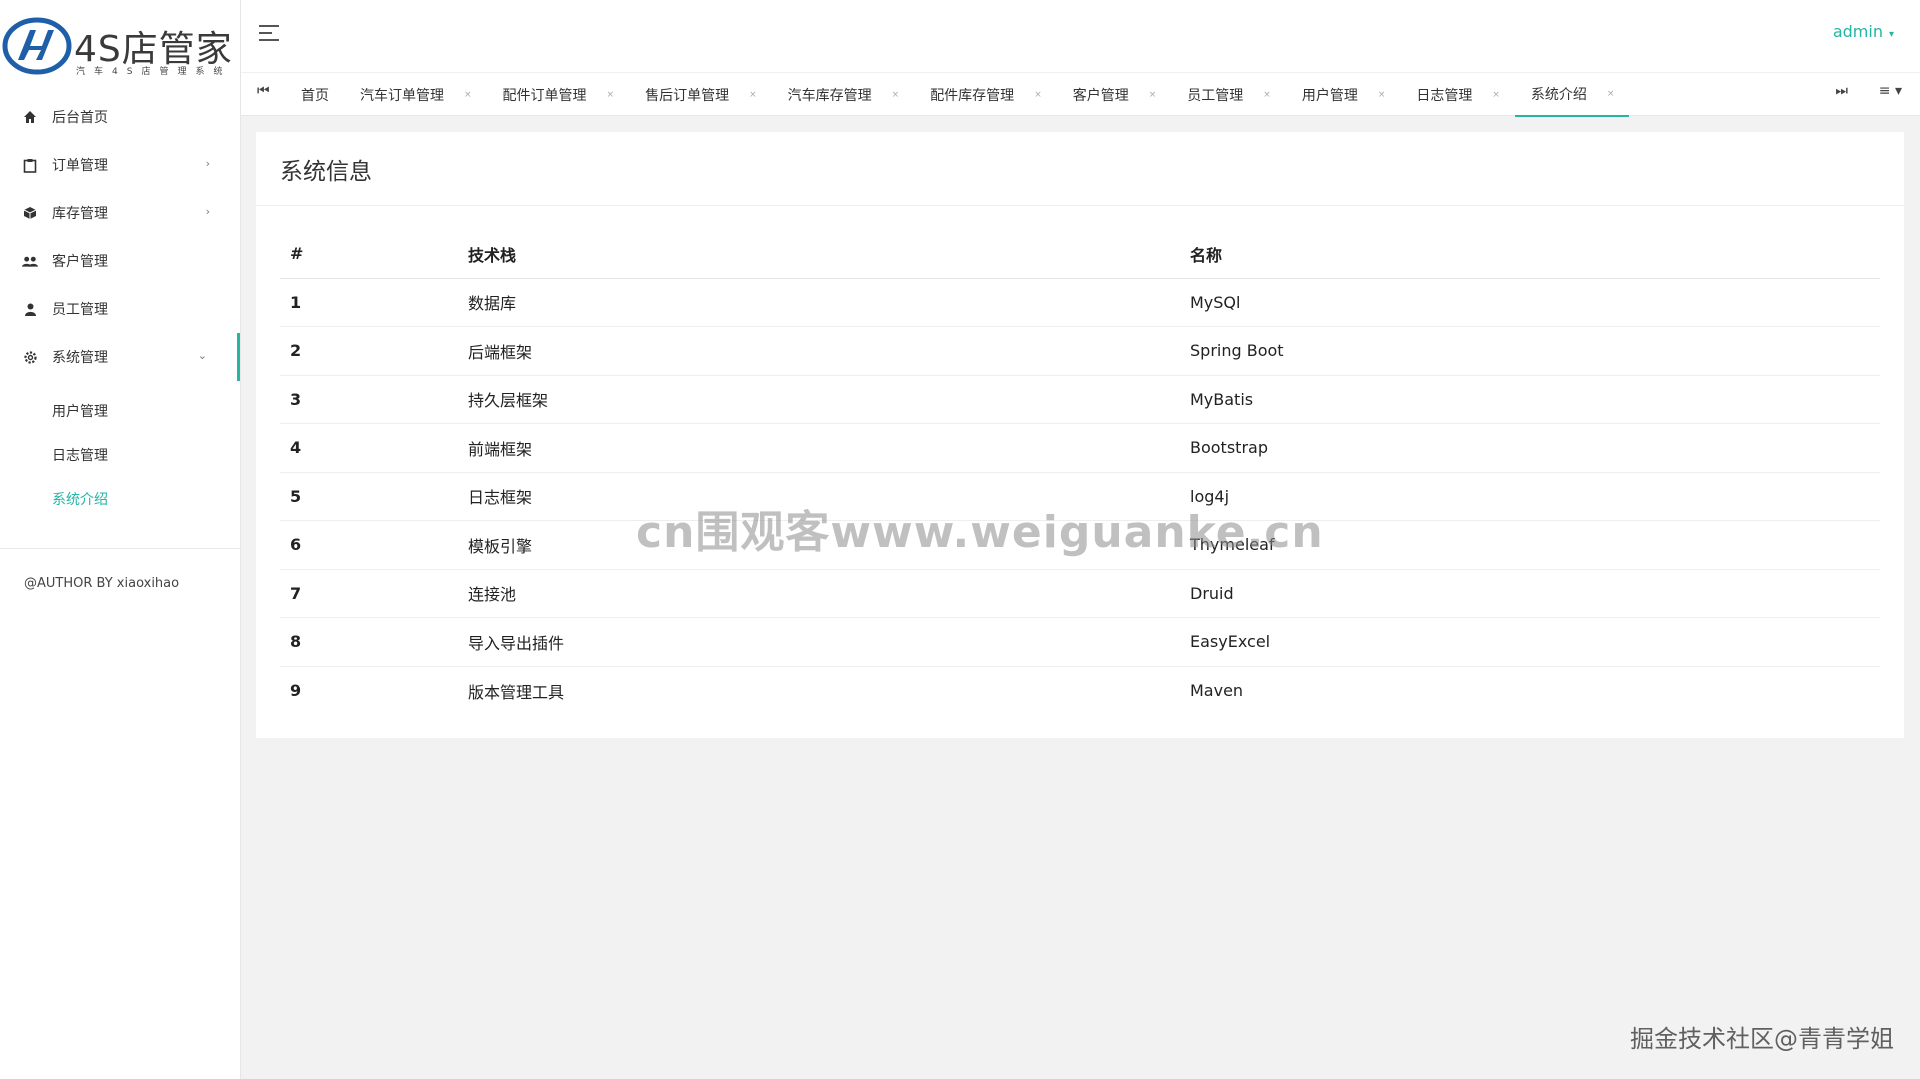 The image size is (1920, 1079). I want to click on system-submenu: 用户管理 日志管理 系统介绍, so click(120, 451).